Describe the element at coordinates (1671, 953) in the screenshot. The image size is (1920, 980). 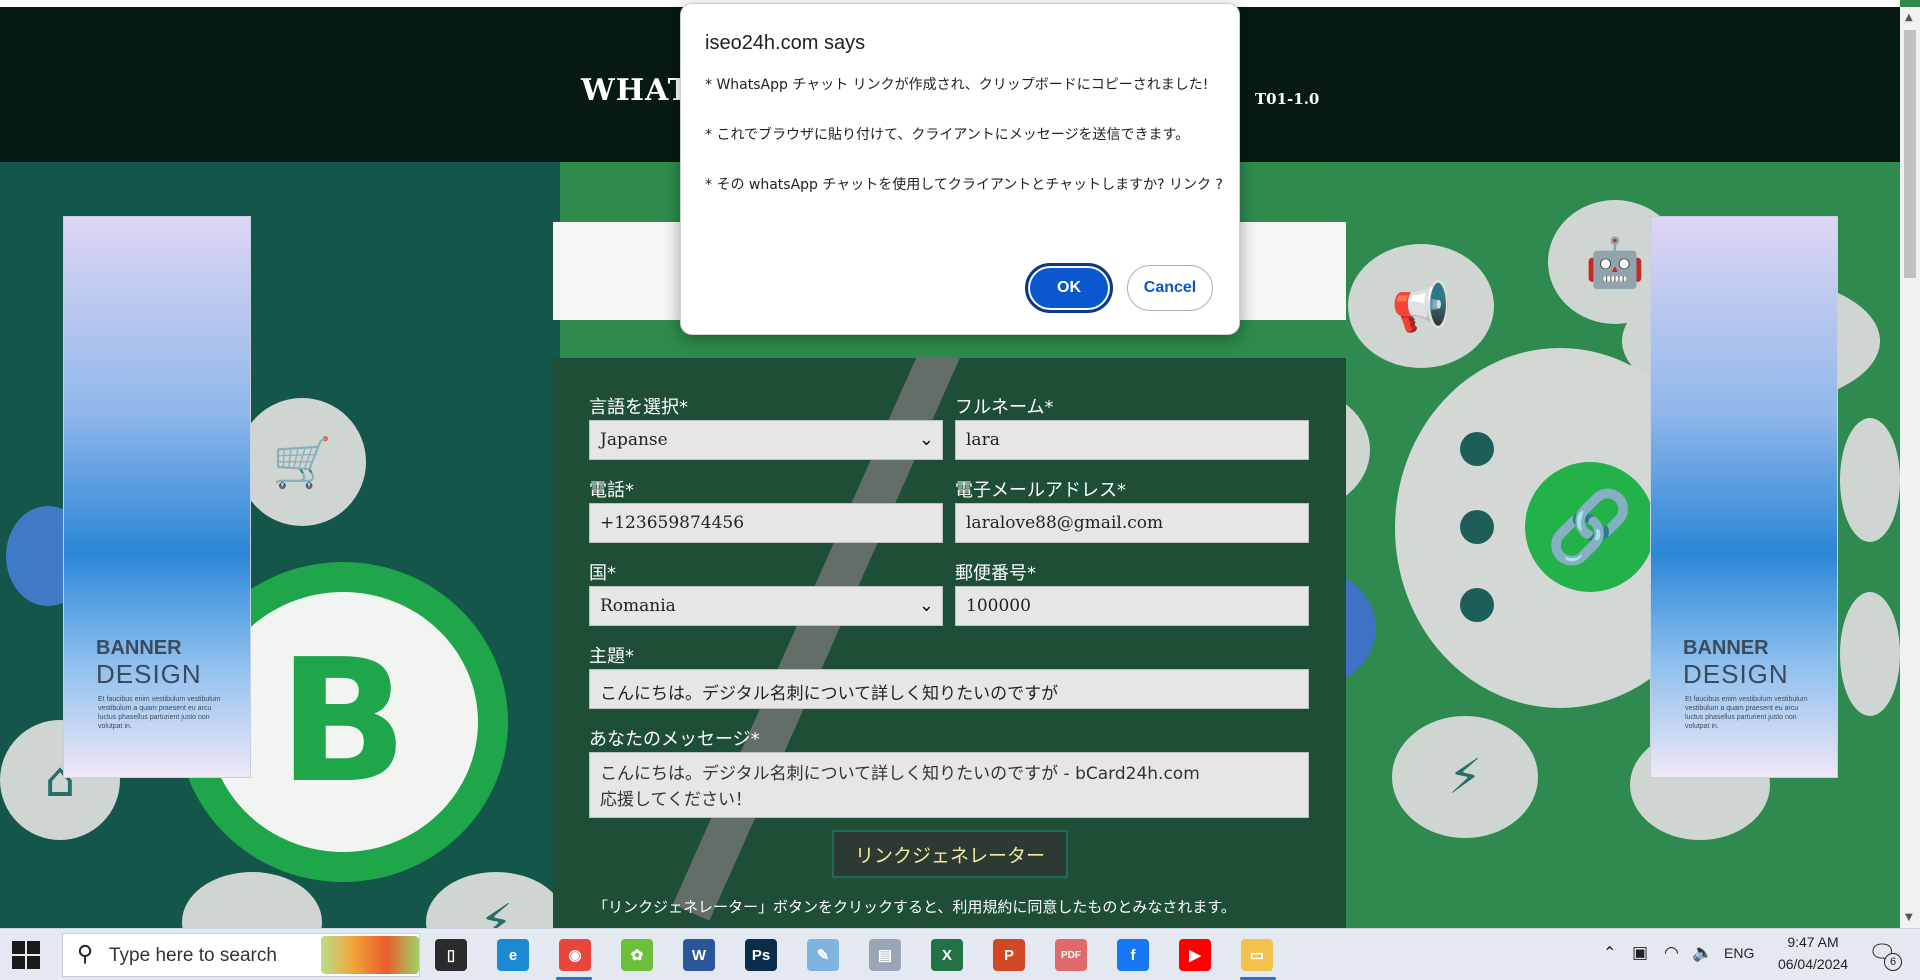
I see `wifi-icon: ◠` at that location.